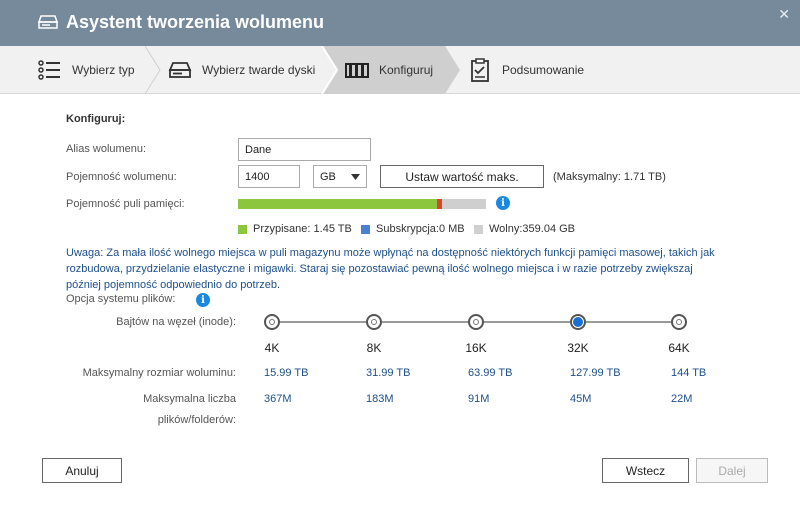 The height and width of the screenshot is (505, 800). Describe the element at coordinates (286, 373) in the screenshot. I see `max-size-4k: 15.99 TB` at that location.